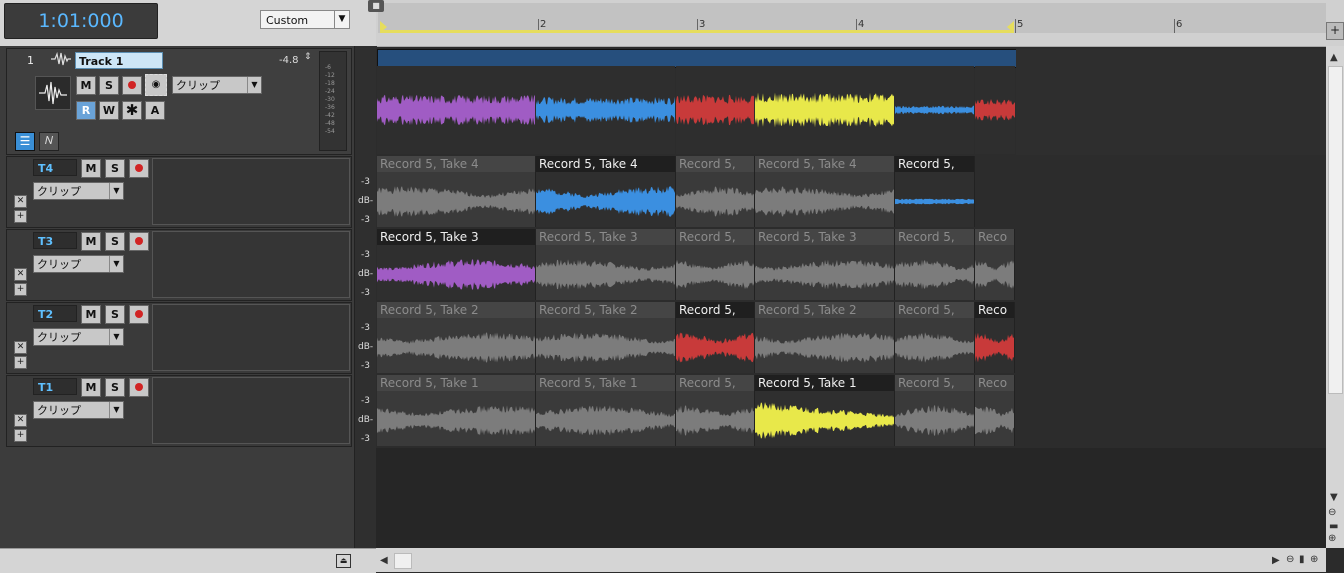  I want to click on read-automation-button: R, so click(86, 110).